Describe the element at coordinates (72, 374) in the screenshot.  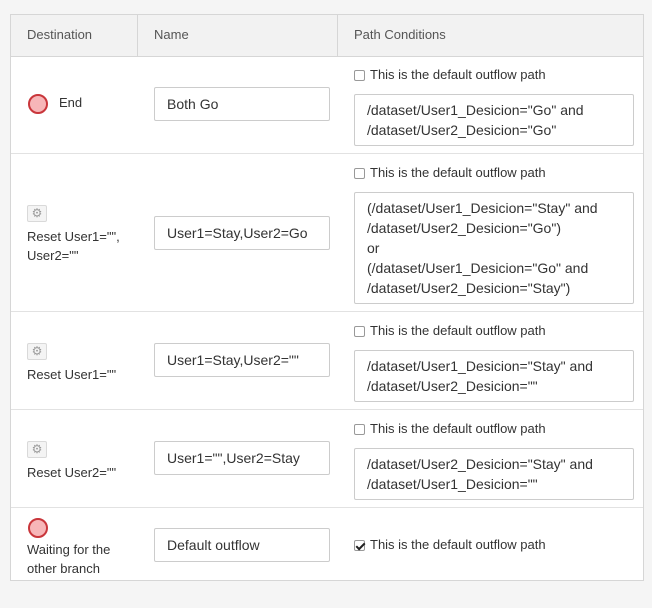
I see `destination-label: Reset User1=""` at that location.